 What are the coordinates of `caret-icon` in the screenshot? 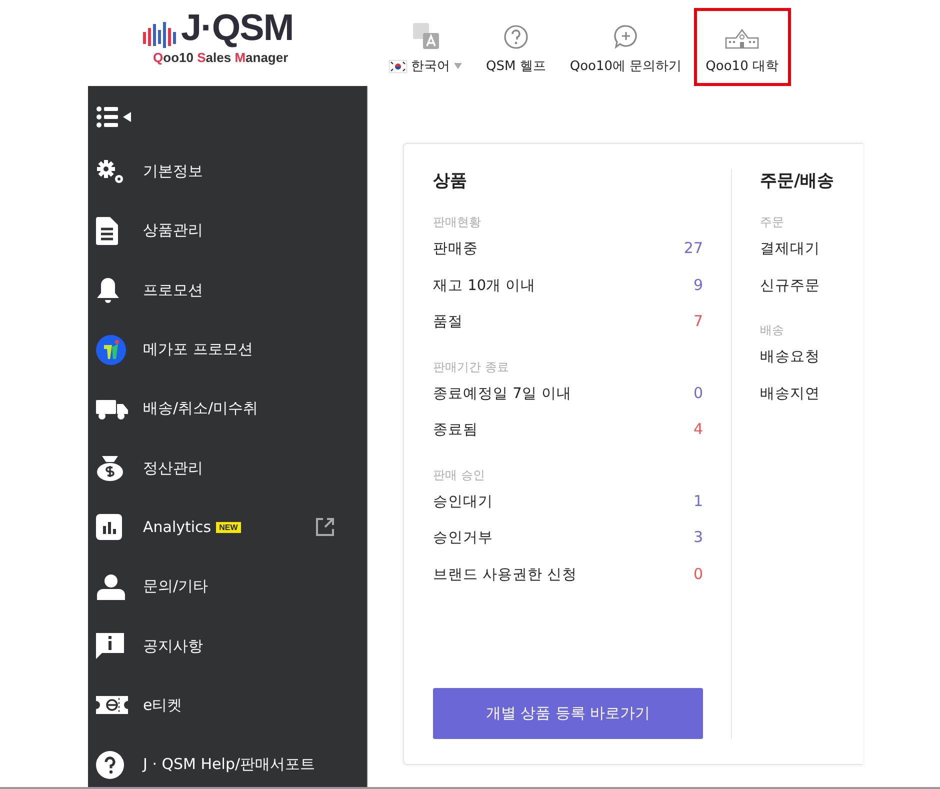 It's located at (458, 66).